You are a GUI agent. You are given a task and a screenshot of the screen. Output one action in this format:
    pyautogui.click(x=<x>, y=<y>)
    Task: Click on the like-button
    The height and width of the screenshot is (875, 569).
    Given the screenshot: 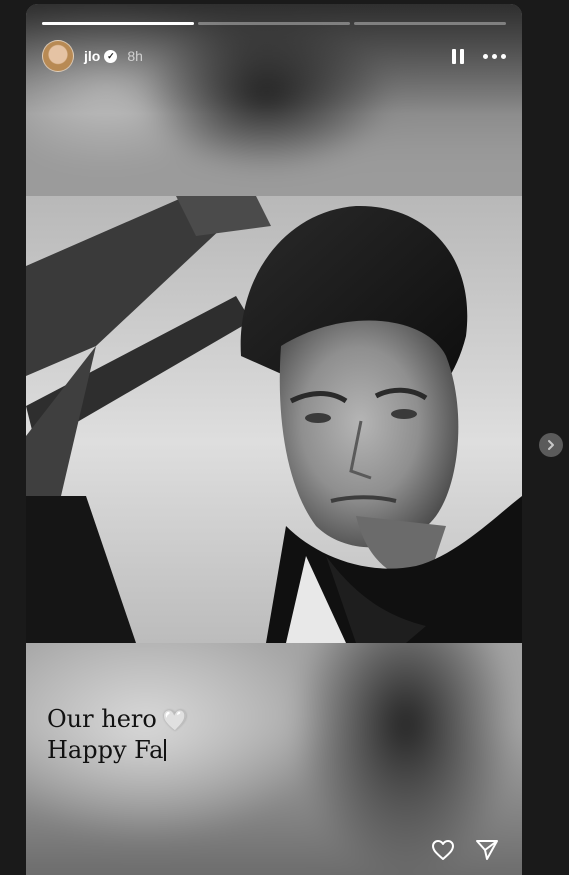 What is the action you would take?
    pyautogui.click(x=443, y=850)
    